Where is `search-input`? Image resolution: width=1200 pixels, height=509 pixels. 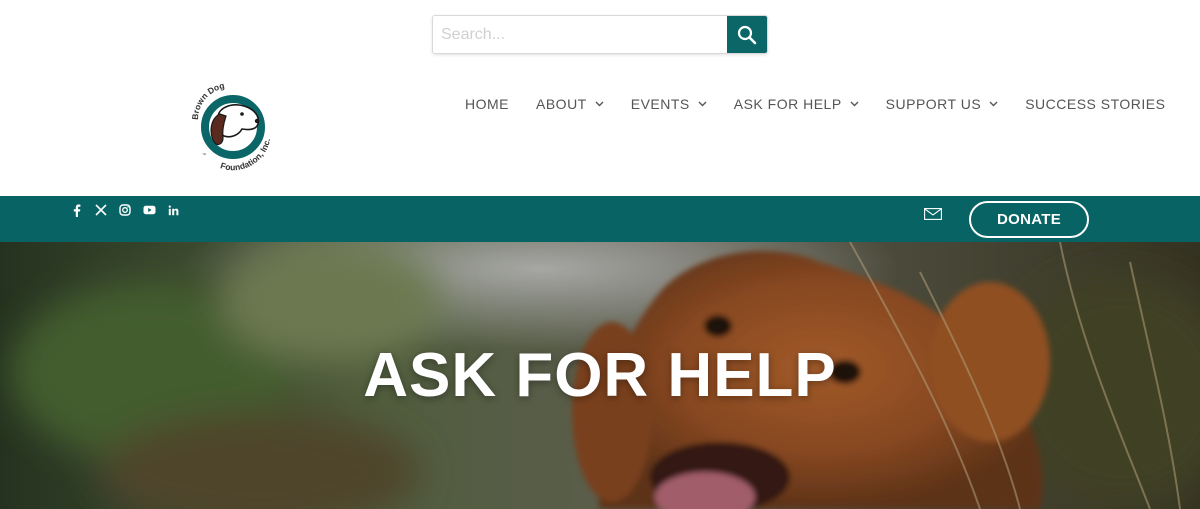
search-input is located at coordinates (580, 34).